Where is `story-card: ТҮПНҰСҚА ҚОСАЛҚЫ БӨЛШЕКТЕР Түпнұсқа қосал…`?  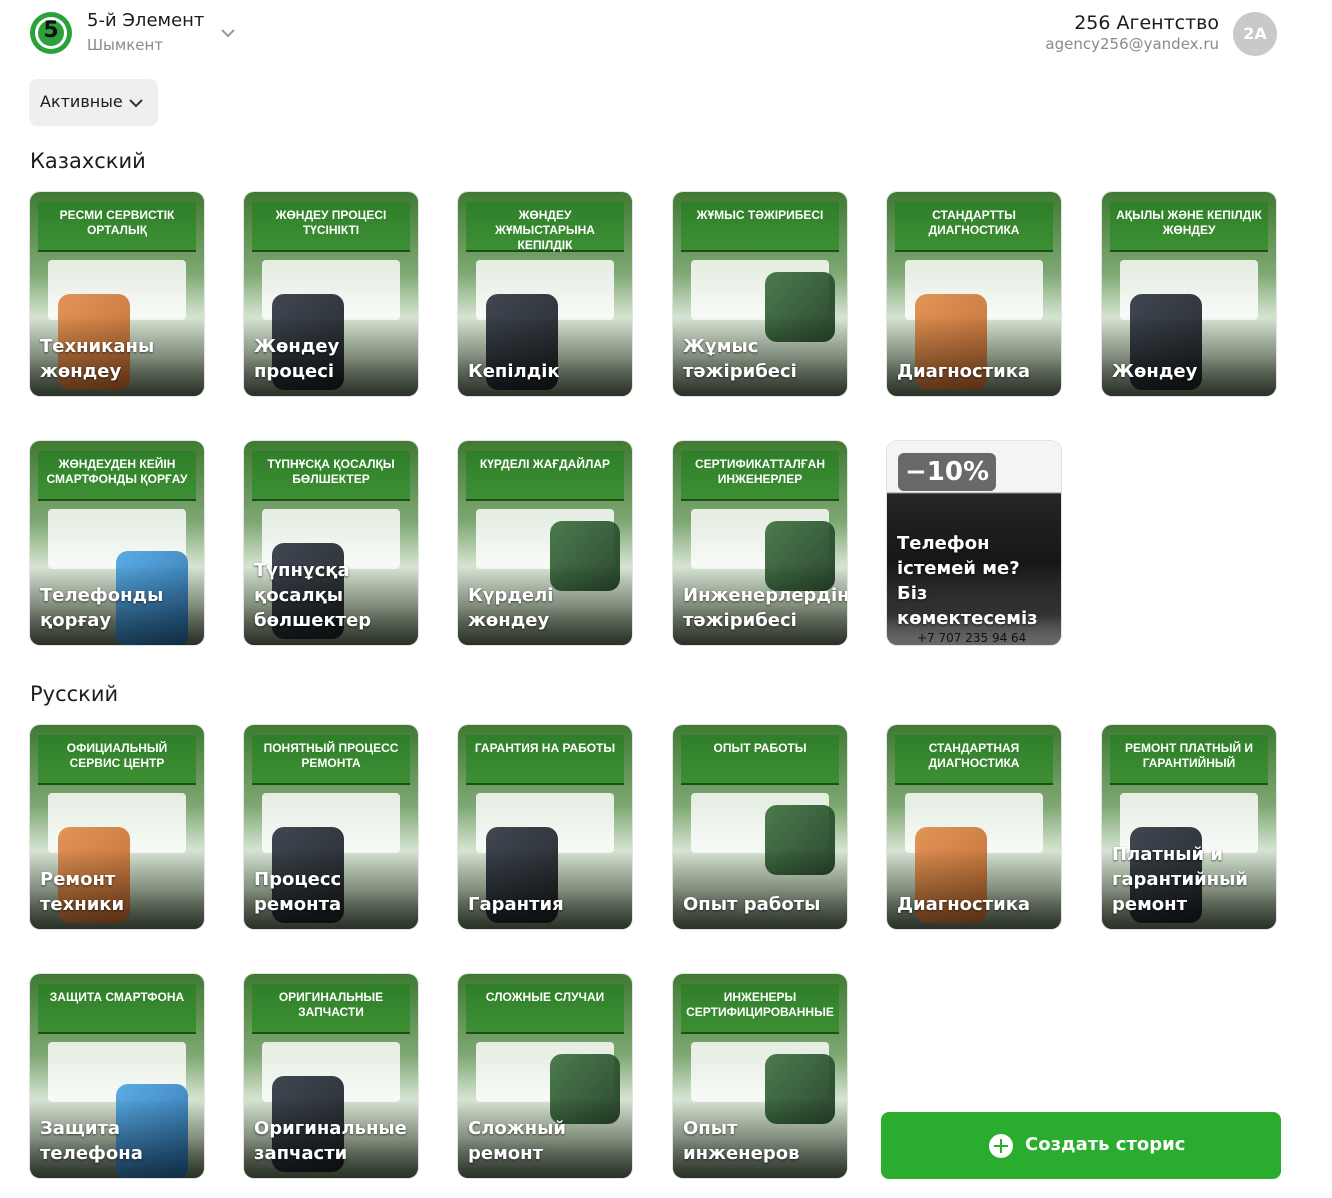 story-card: ТҮПНҰСҚА ҚОСАЛҚЫ БӨЛШЕКТЕР Түпнұсқа қосал… is located at coordinates (331, 543).